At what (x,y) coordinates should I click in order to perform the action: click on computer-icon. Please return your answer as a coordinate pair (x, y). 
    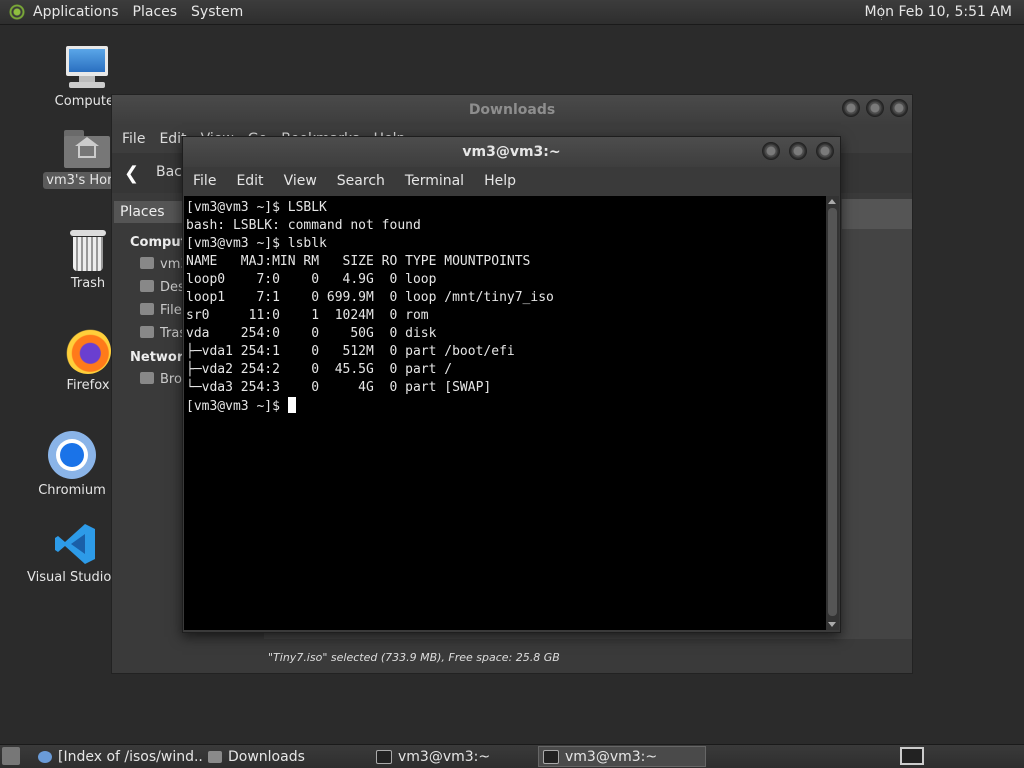
    Looking at the image, I should click on (87, 68).